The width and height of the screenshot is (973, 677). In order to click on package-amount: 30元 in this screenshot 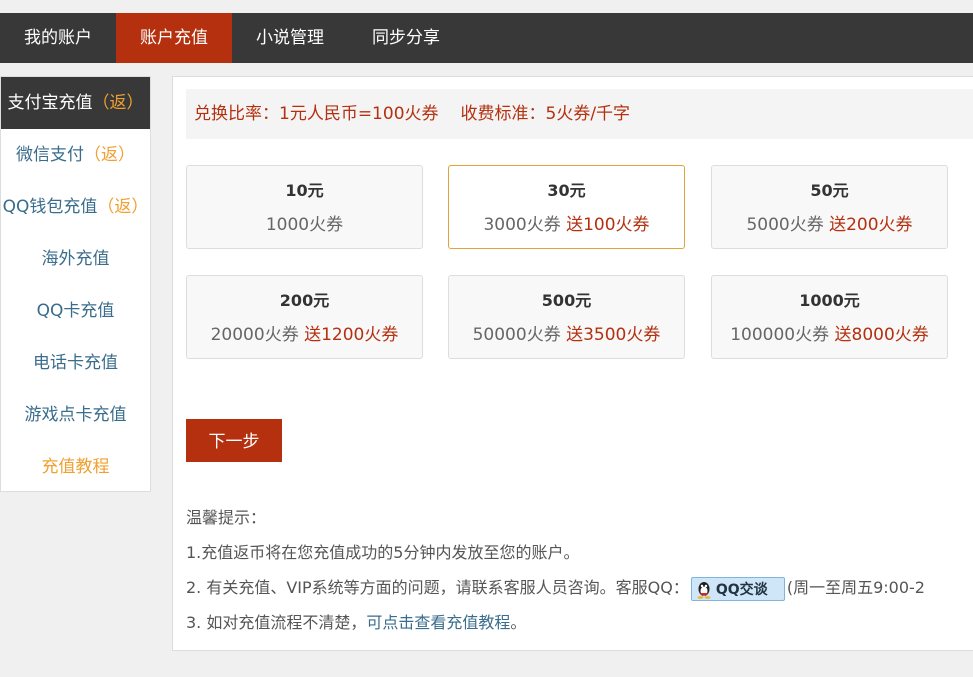, I will do `click(566, 190)`.